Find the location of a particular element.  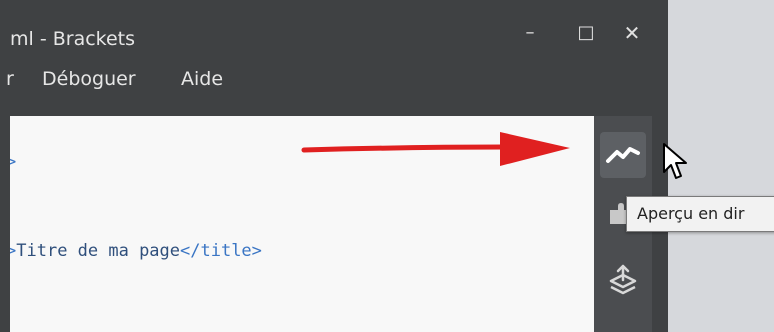

code-closing-tag: </title> is located at coordinates (221, 251).